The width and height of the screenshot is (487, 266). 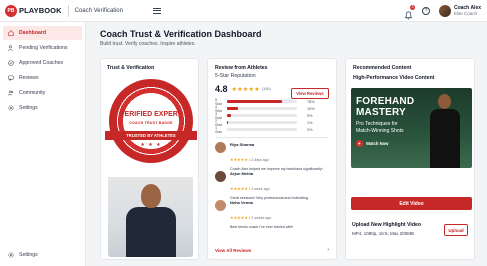 What do you see at coordinates (456, 230) in the screenshot?
I see `upload-button: Upload` at bounding box center [456, 230].